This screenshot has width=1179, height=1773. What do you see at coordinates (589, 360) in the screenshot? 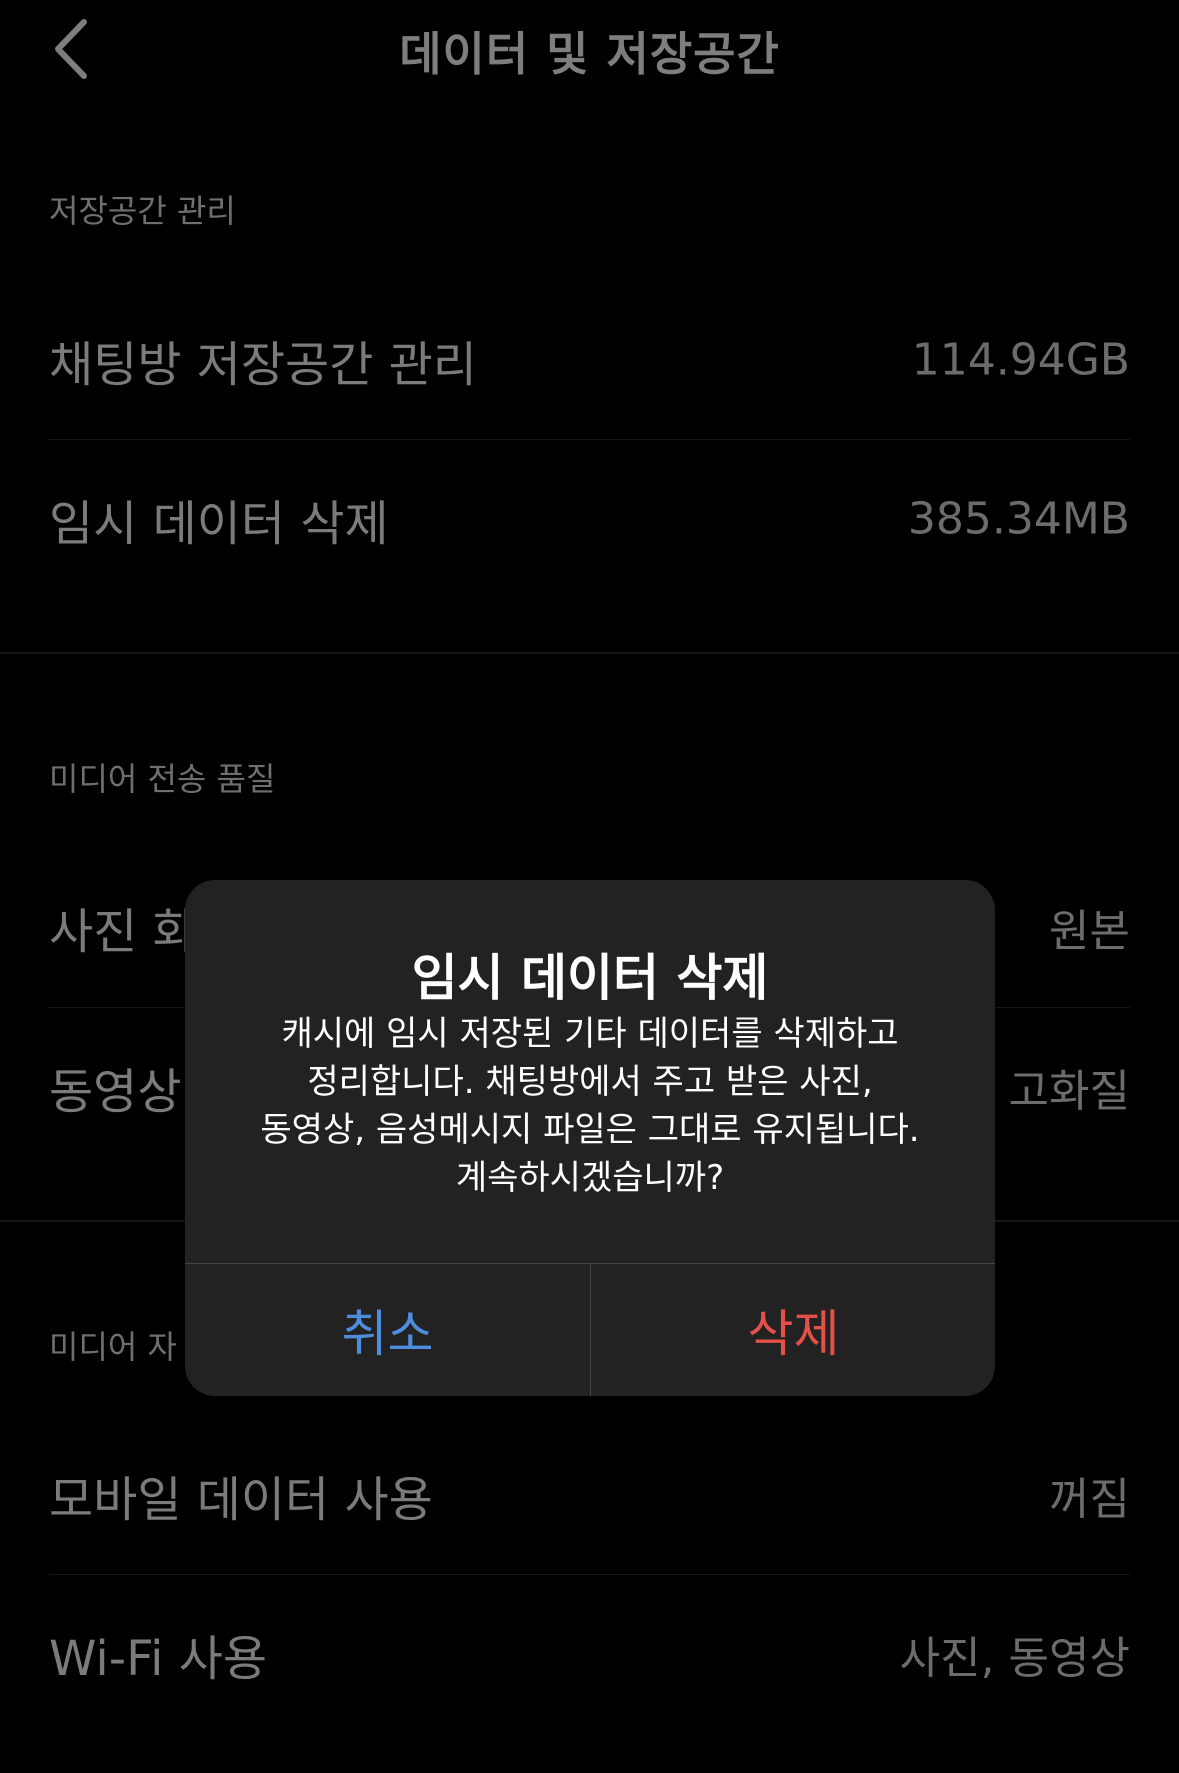
I see `row-chatroom-storage: 채팅방 저장공간 관리 114.94GB` at bounding box center [589, 360].